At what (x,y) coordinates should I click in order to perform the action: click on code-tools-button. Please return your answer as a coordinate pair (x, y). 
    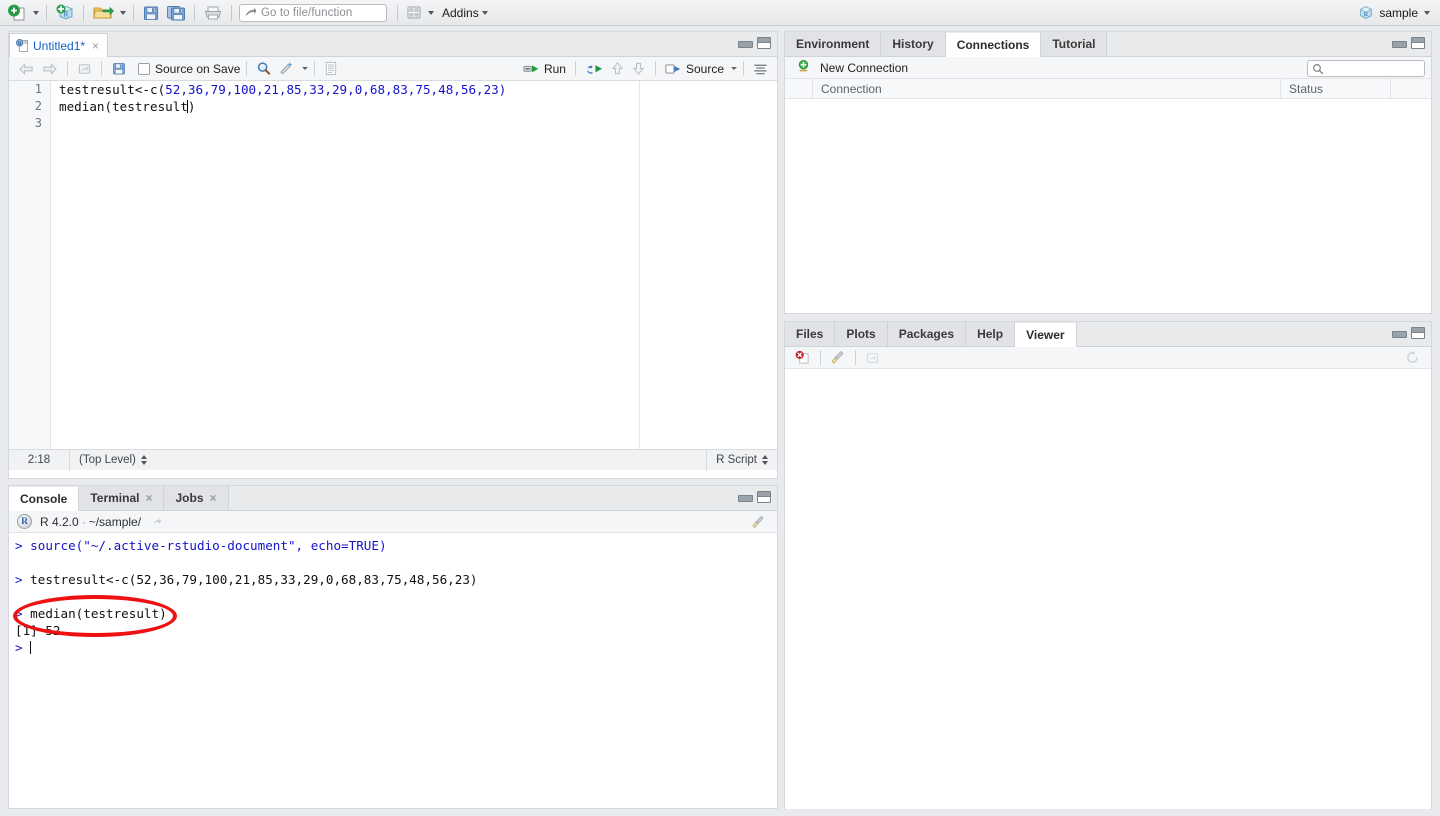
    Looking at the image, I should click on (286, 69).